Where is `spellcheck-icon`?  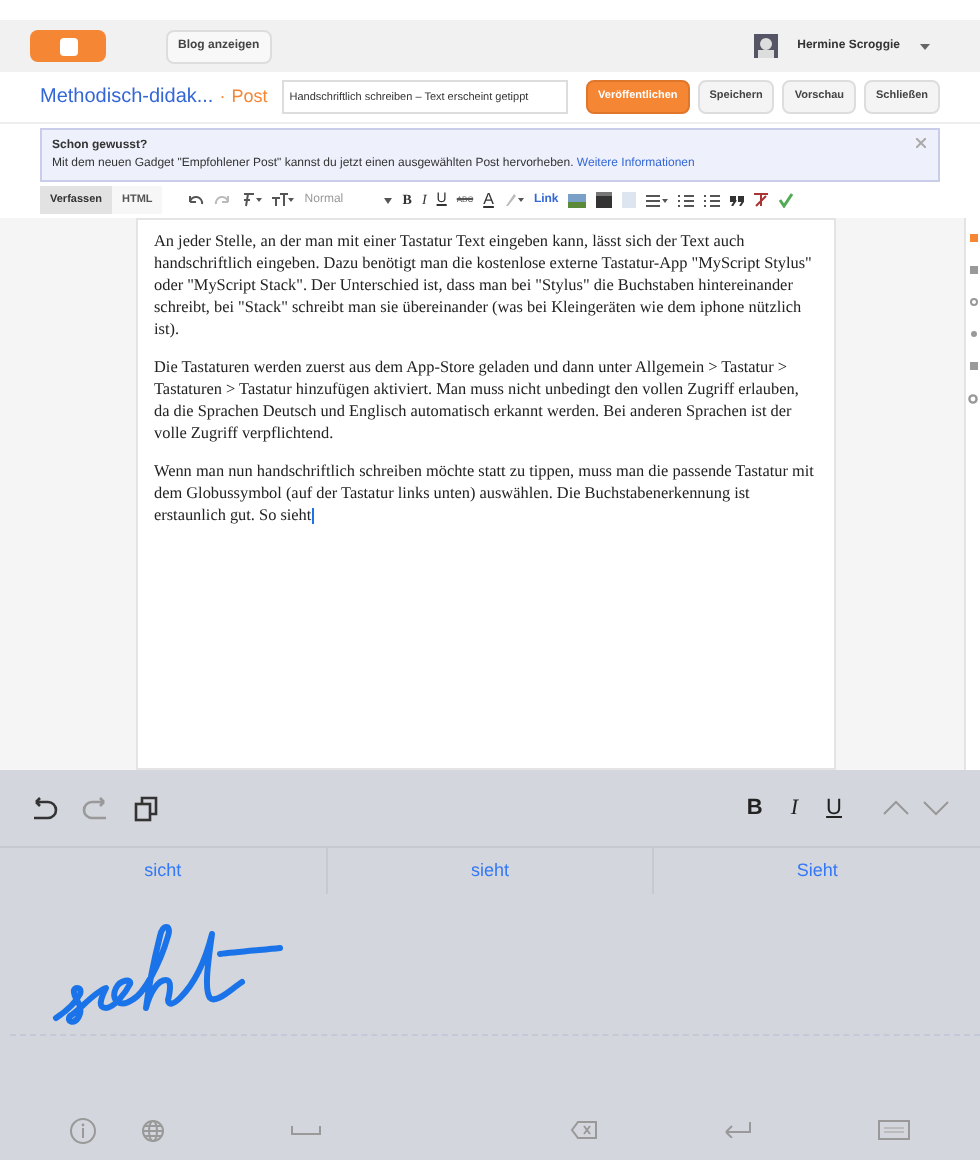 spellcheck-icon is located at coordinates (786, 200).